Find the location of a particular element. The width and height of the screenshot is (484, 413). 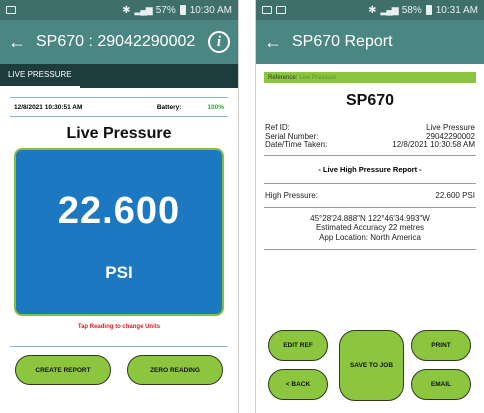

tab-live-pressure: LIVE PRESSURE is located at coordinates (40, 76).